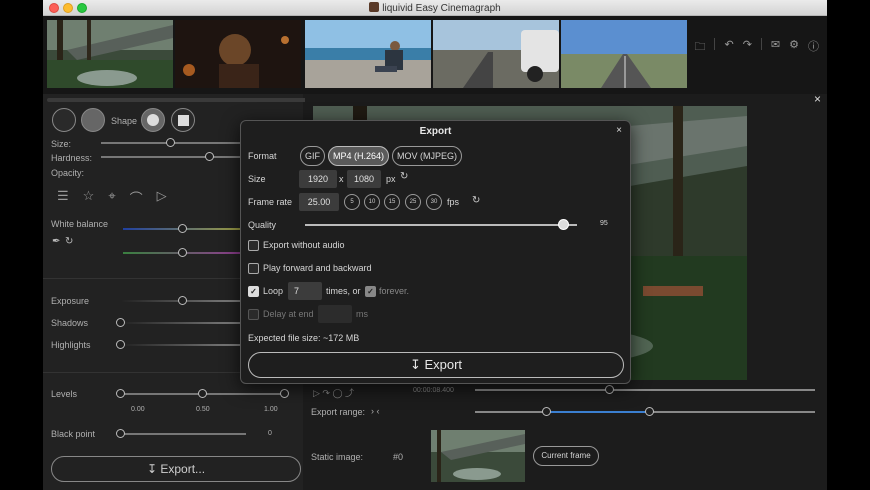  I want to click on star-icon: ☆, so click(89, 197).